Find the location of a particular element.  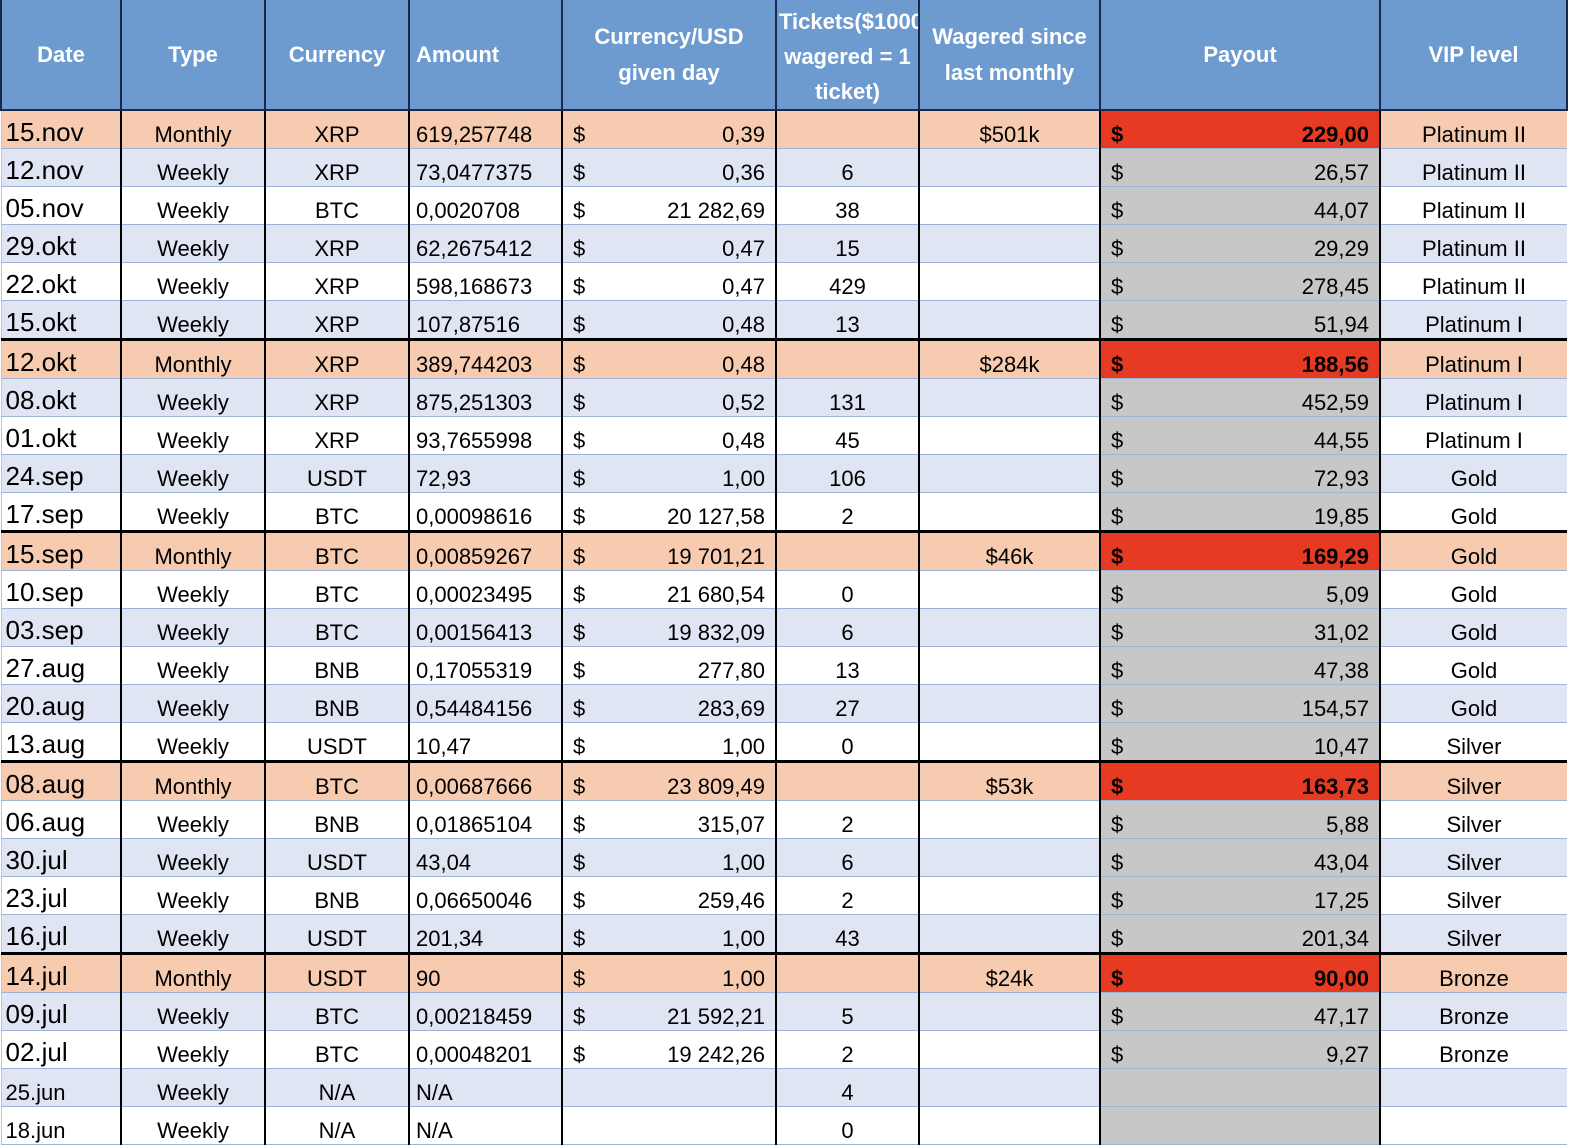

cell-payout: $10,47 is located at coordinates (1239, 742).